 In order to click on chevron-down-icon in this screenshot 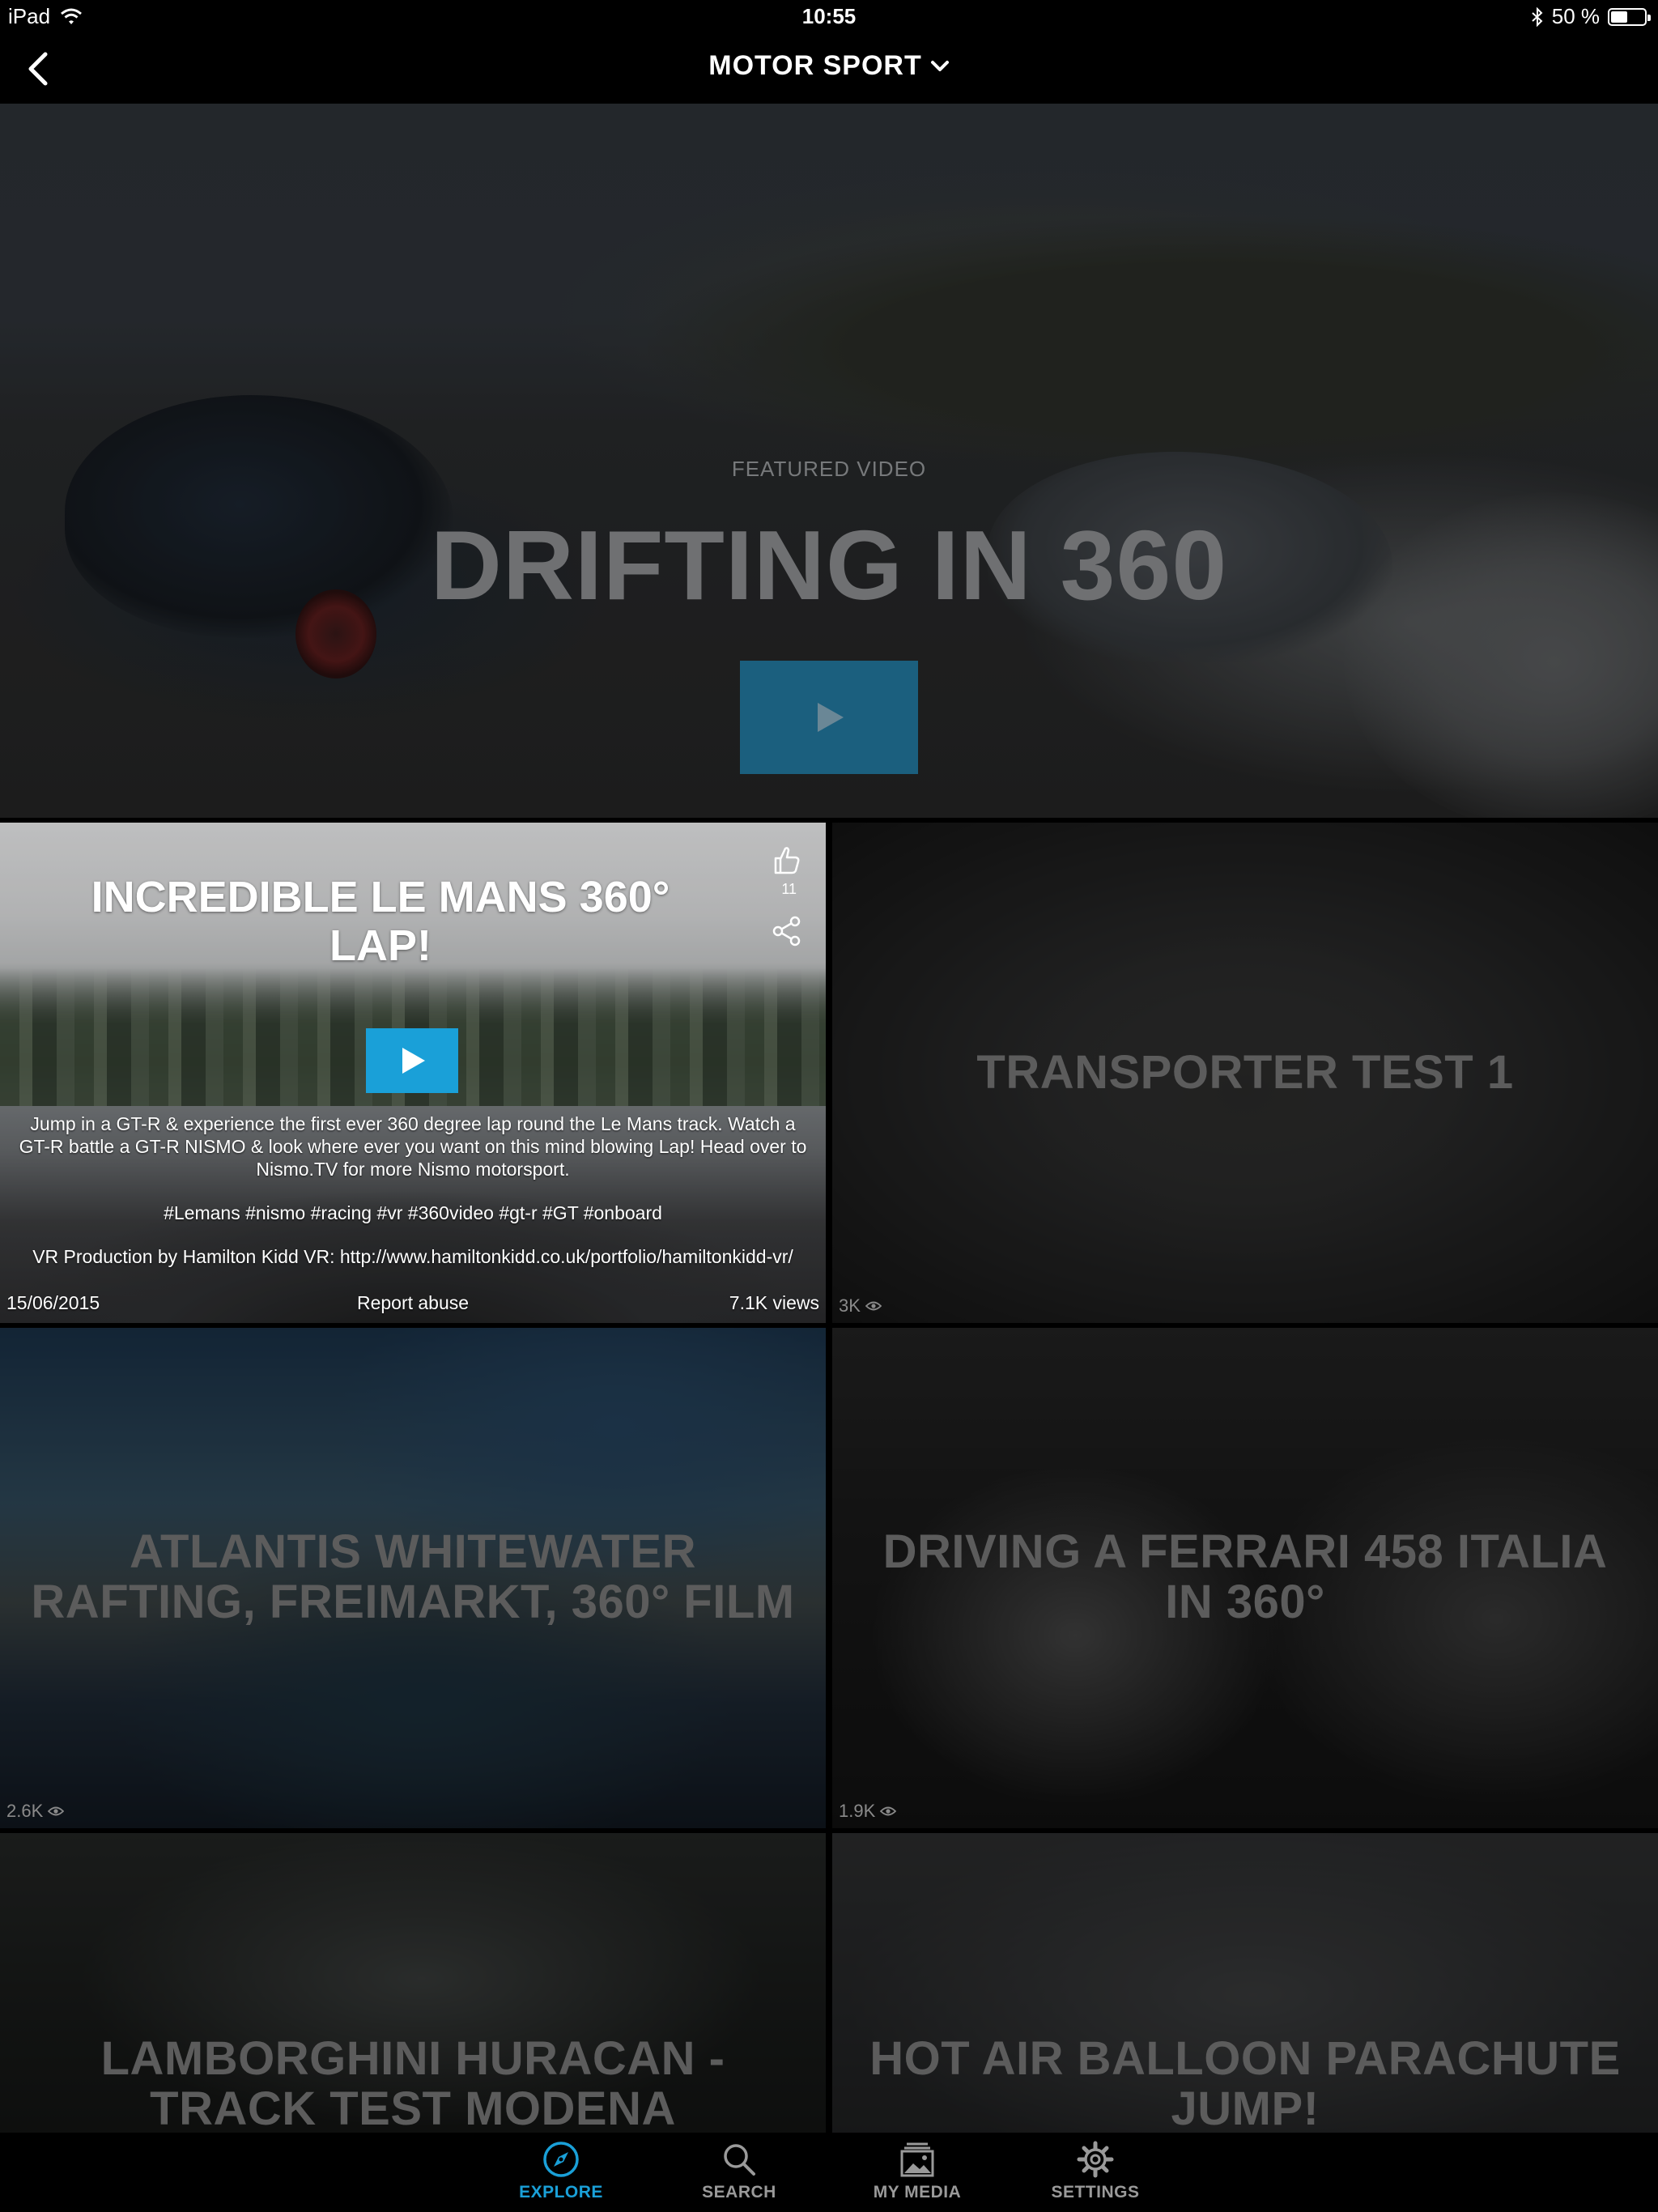, I will do `click(939, 65)`.